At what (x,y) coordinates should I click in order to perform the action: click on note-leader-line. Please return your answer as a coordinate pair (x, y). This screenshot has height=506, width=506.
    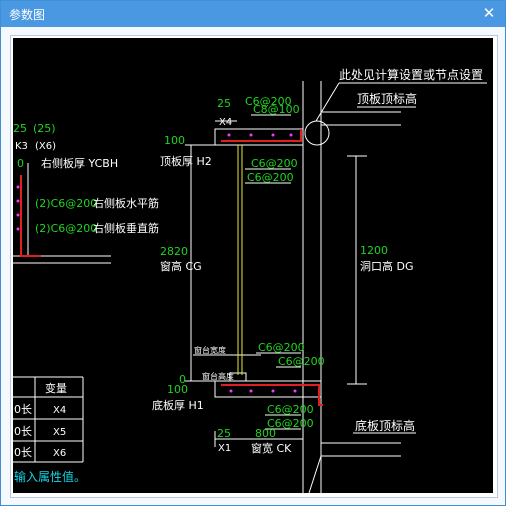
    Looking at the image, I should click on (327, 102).